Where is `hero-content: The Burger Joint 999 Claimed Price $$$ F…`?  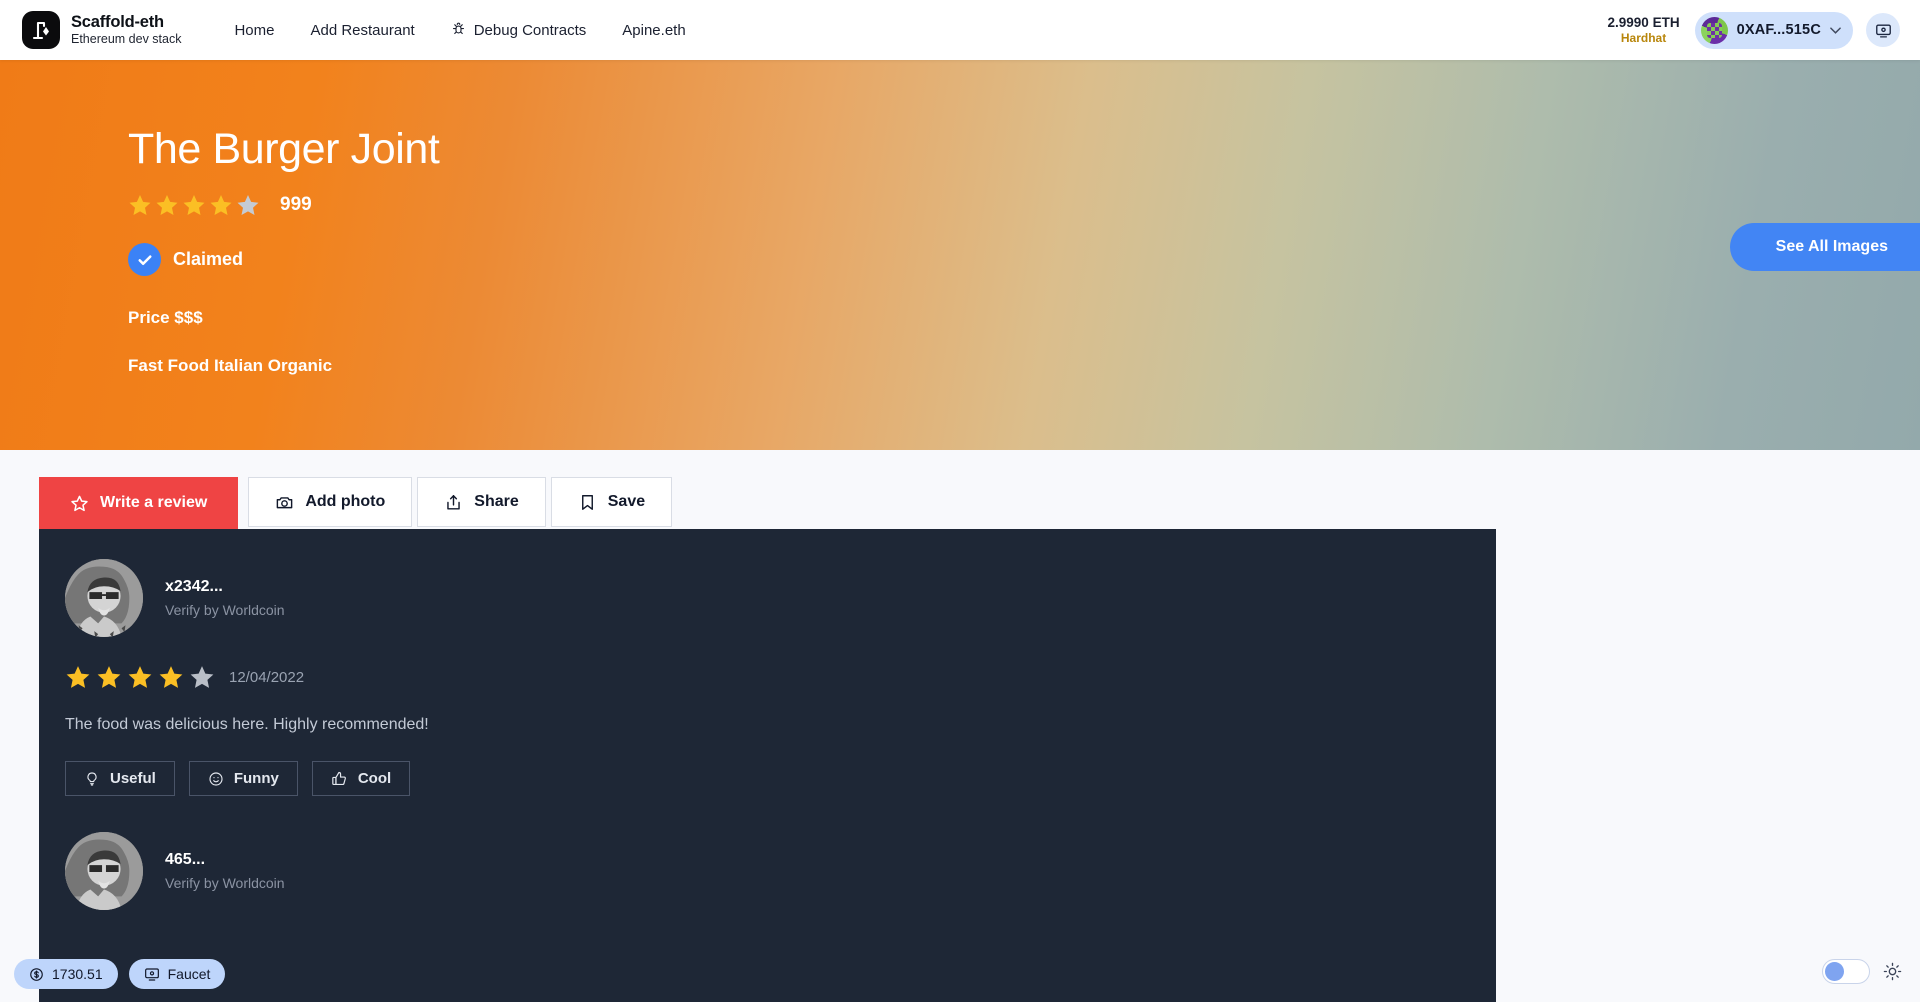
hero-content: The Burger Joint 999 Claimed Price $$$ F… is located at coordinates (284, 250).